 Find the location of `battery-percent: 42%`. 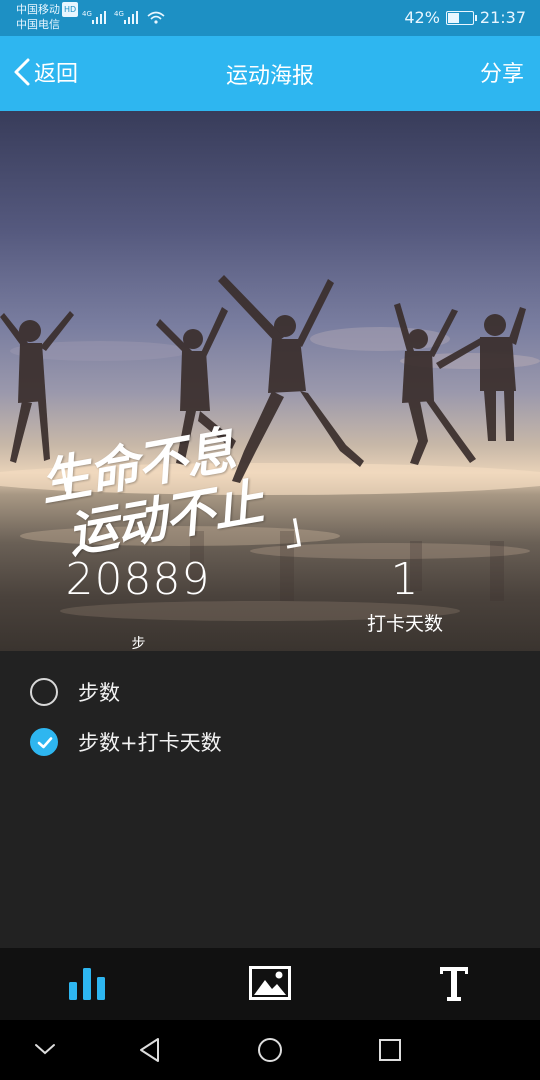

battery-percent: 42% is located at coordinates (422, 17).